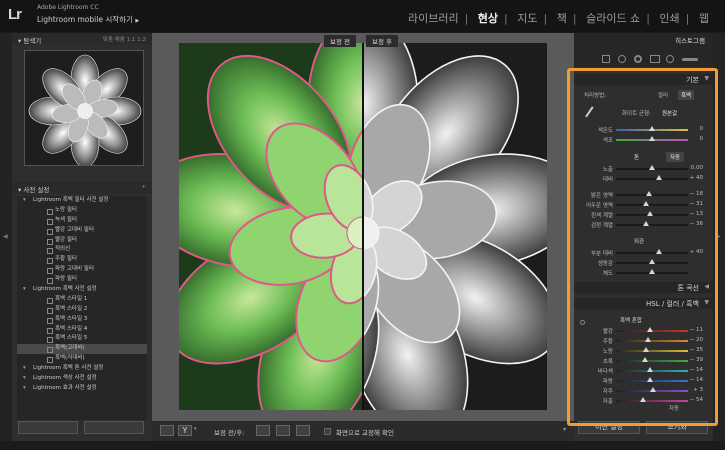 This screenshot has width=725, height=450. I want to click on left-panel-toggle: ◀, so click(6, 237).